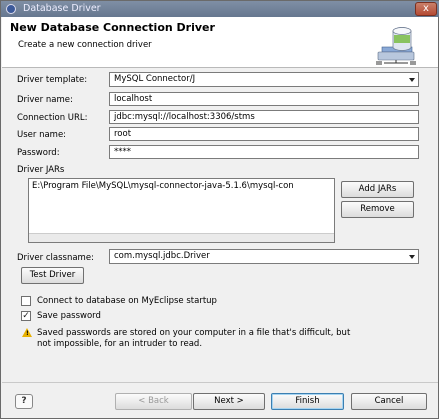 The width and height of the screenshot is (439, 419). I want to click on horizontal-scrollbar, so click(181, 237).